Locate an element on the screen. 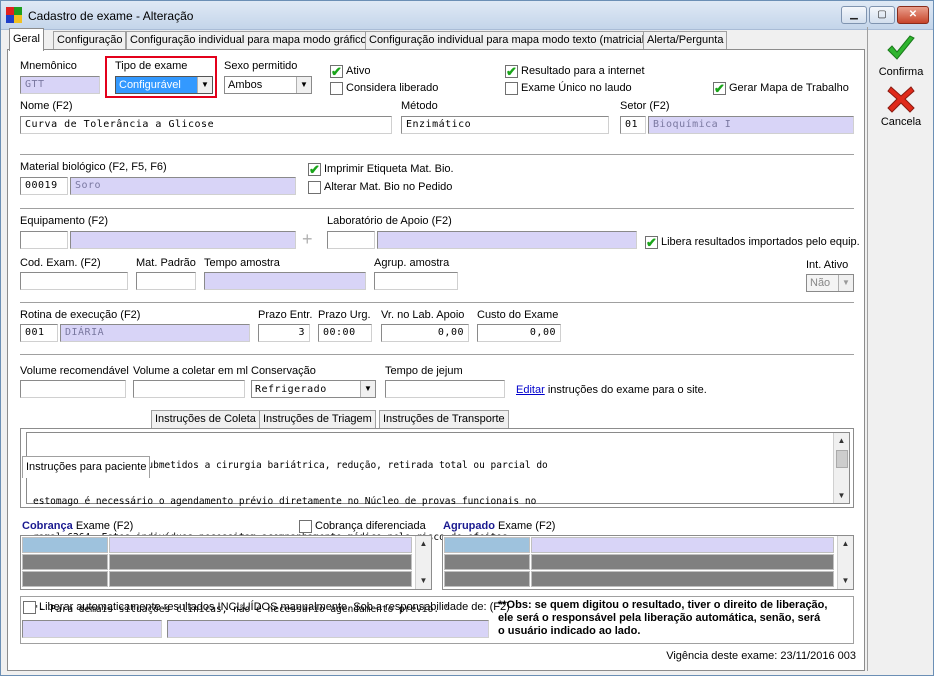 This screenshot has width=934, height=676. considera-liberado-label: Considera liberado is located at coordinates (392, 88).